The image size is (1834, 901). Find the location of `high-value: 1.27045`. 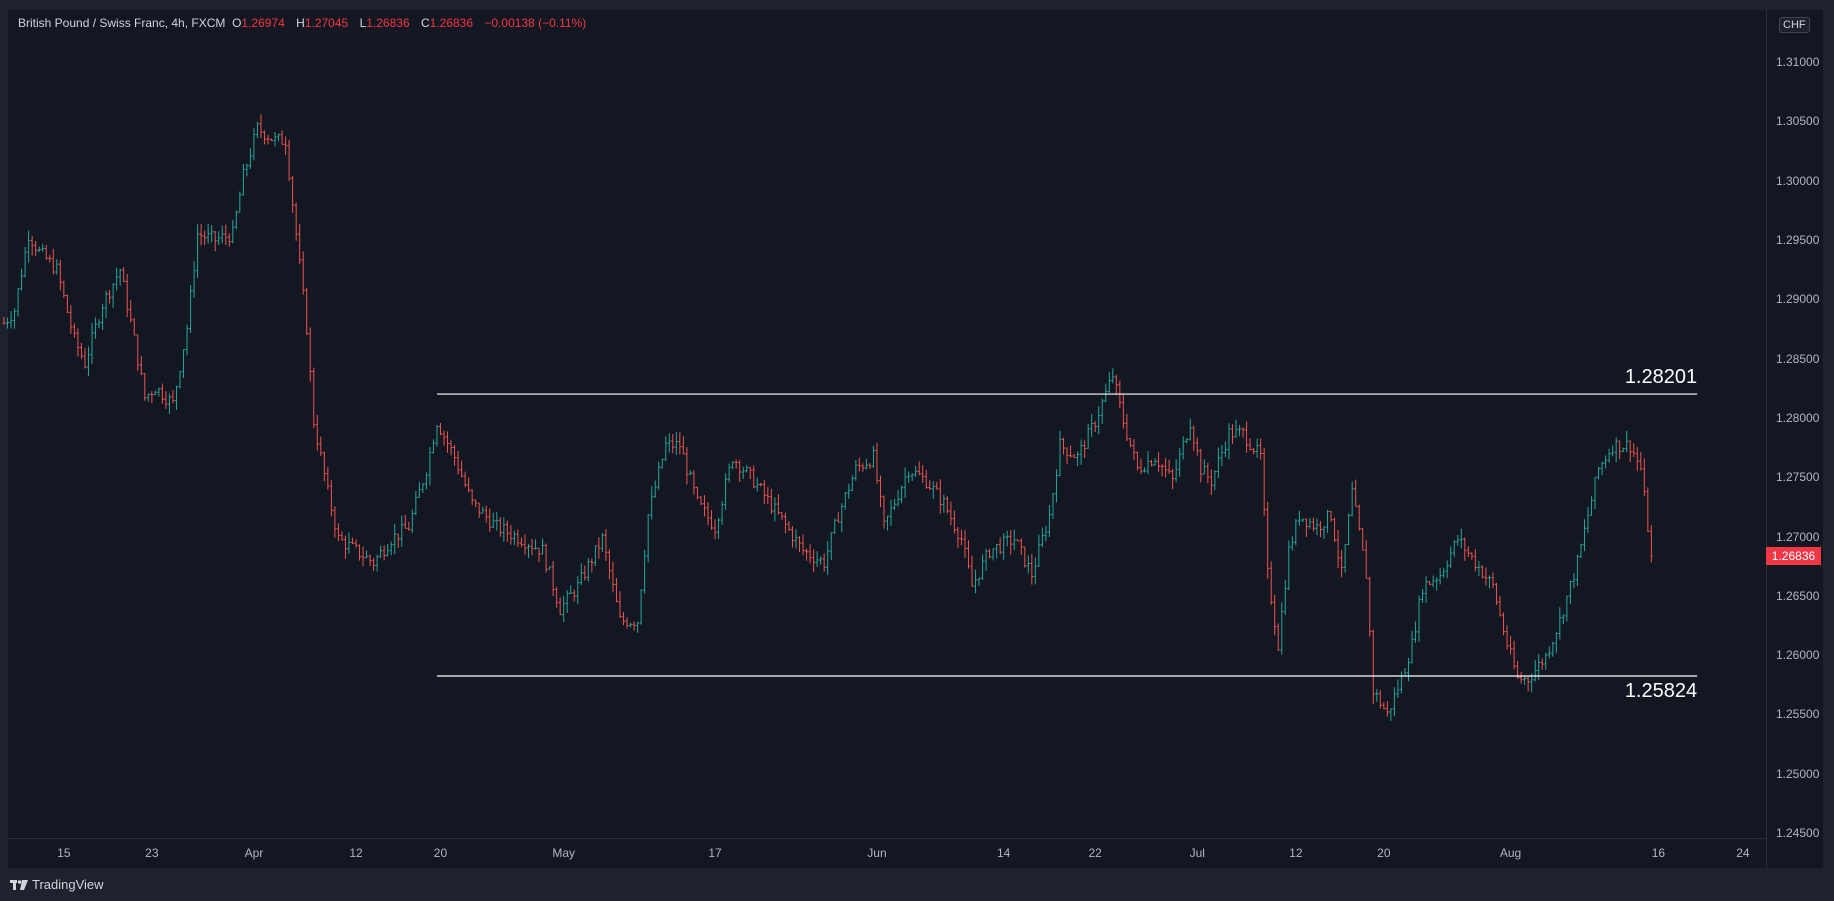

high-value: 1.27045 is located at coordinates (326, 23).